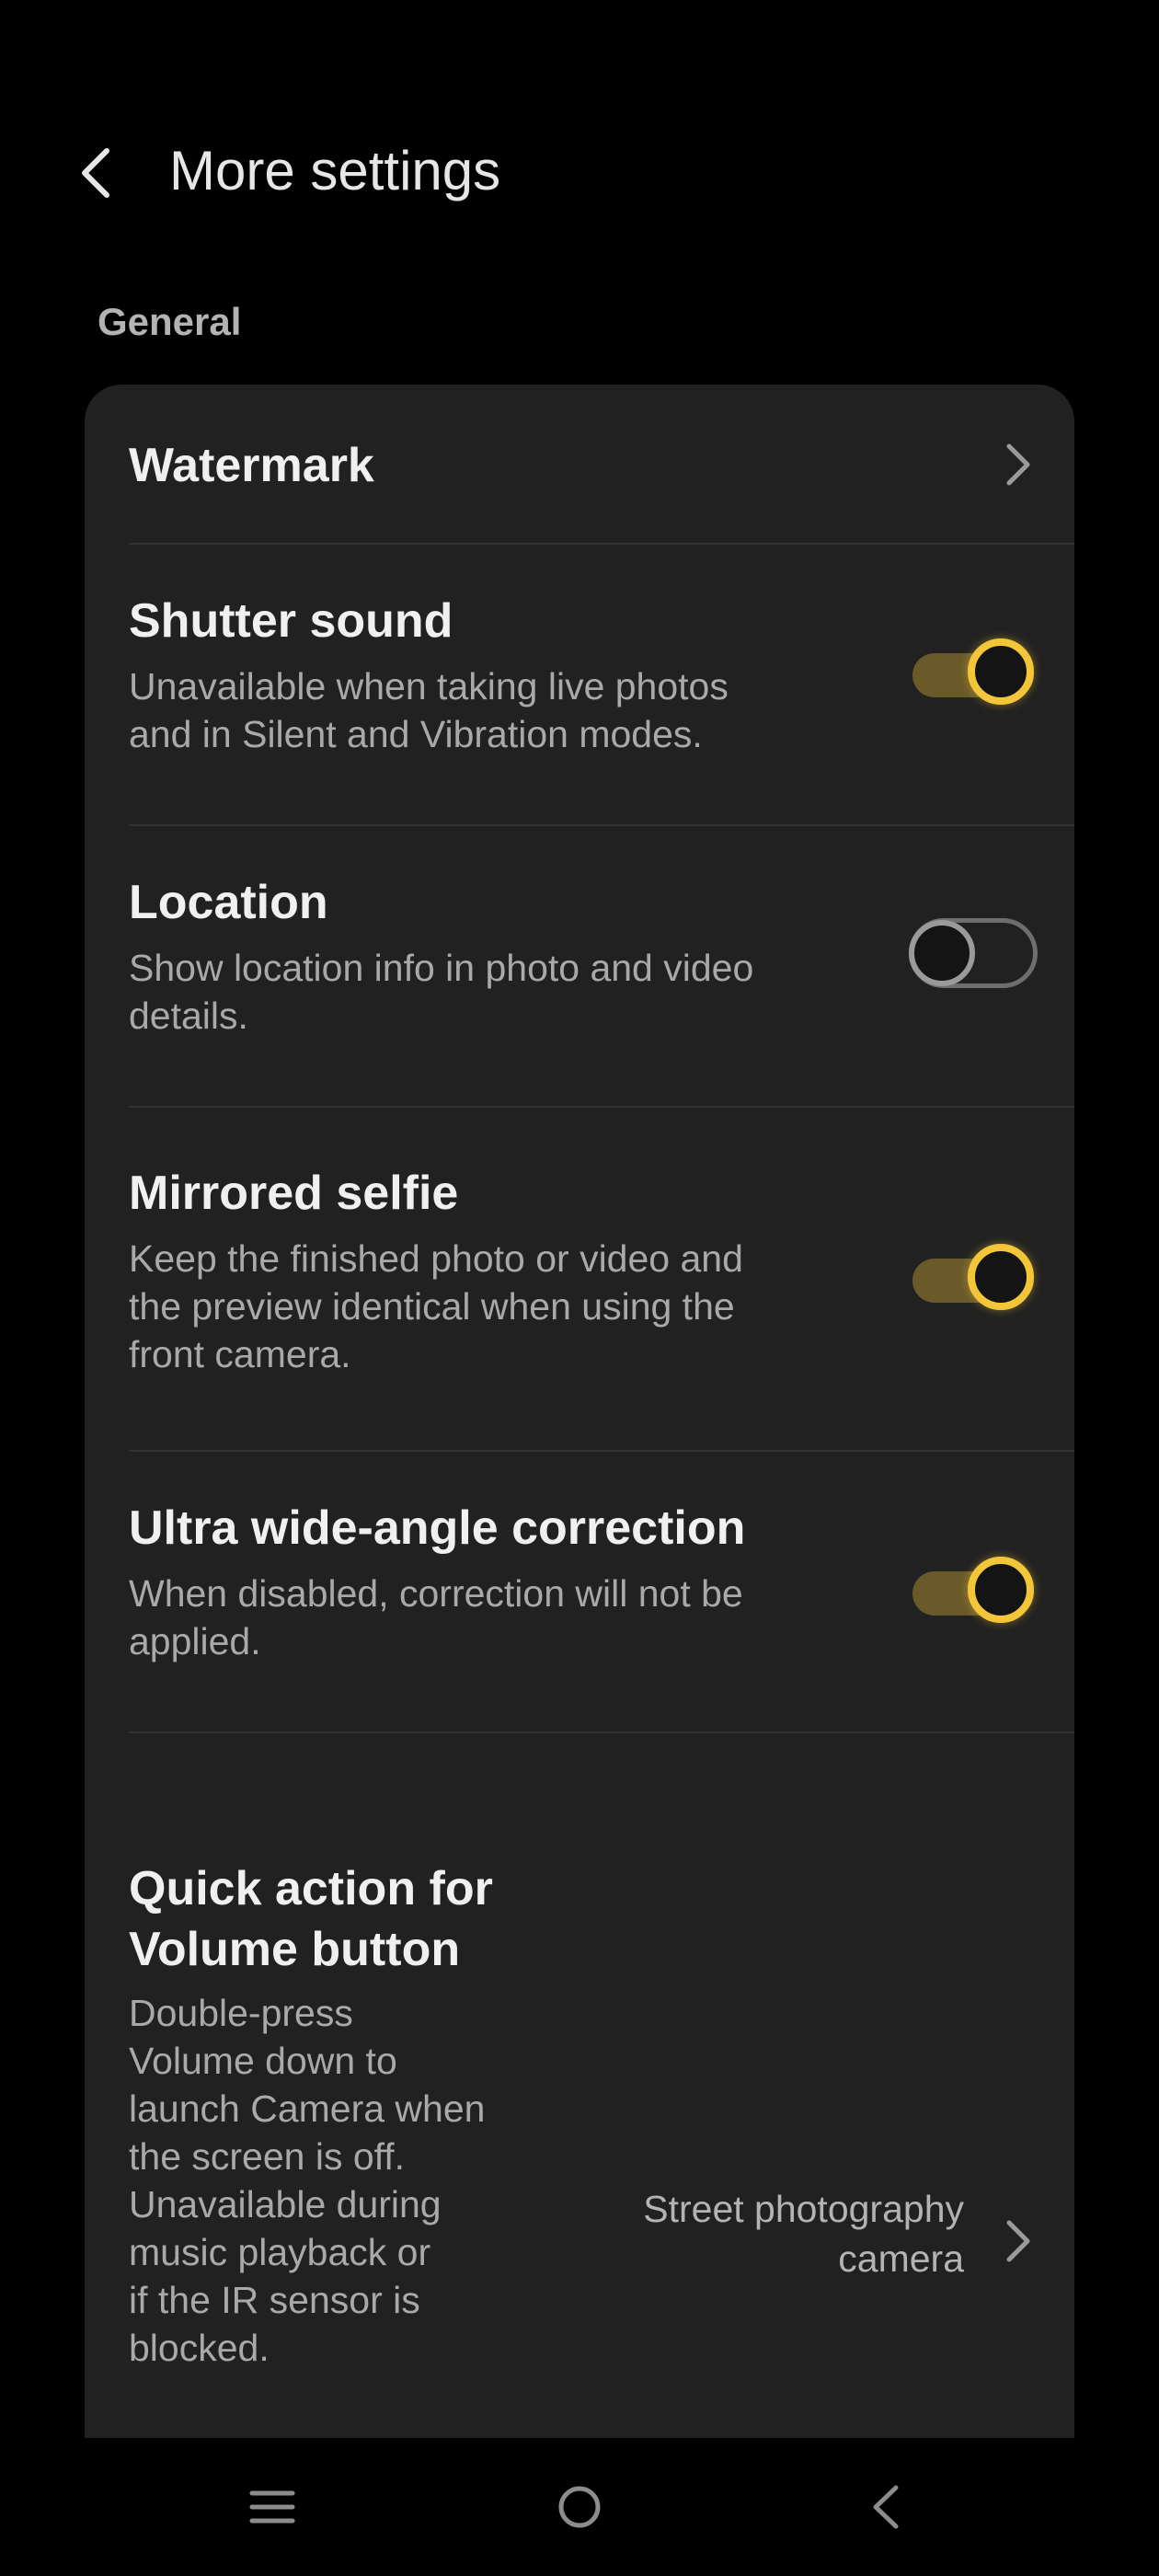 The image size is (1159, 2576). I want to click on home-circle-icon, so click(579, 2507).